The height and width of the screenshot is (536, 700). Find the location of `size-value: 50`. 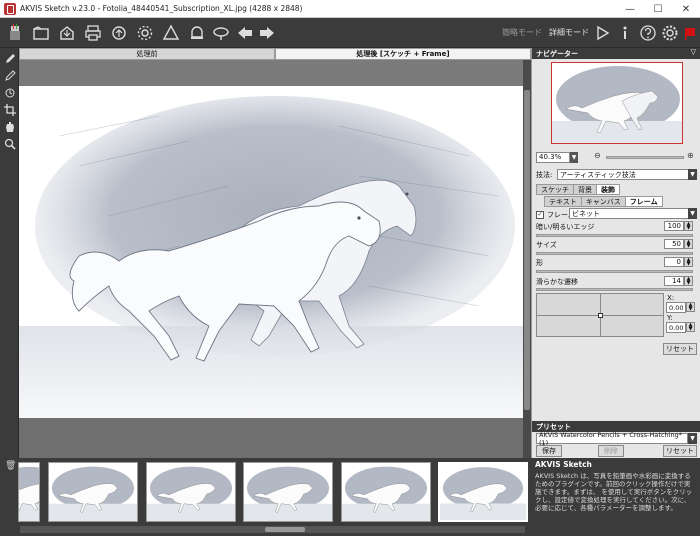

size-value: 50 is located at coordinates (674, 244).